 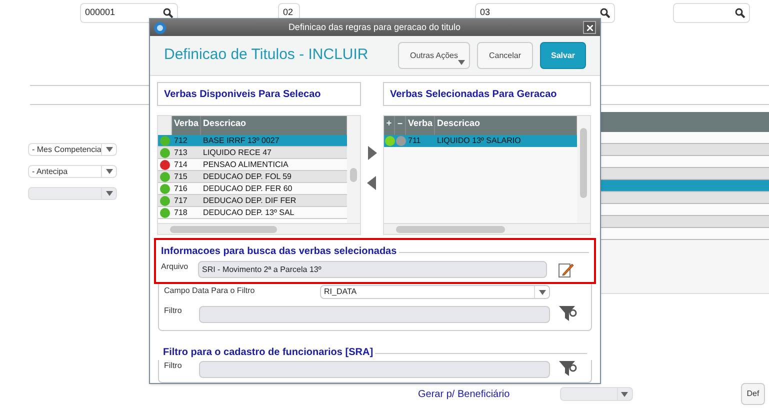 What do you see at coordinates (259, 94) in the screenshot?
I see `panel-title: Verbas Disponiveis Para Selecao` at bounding box center [259, 94].